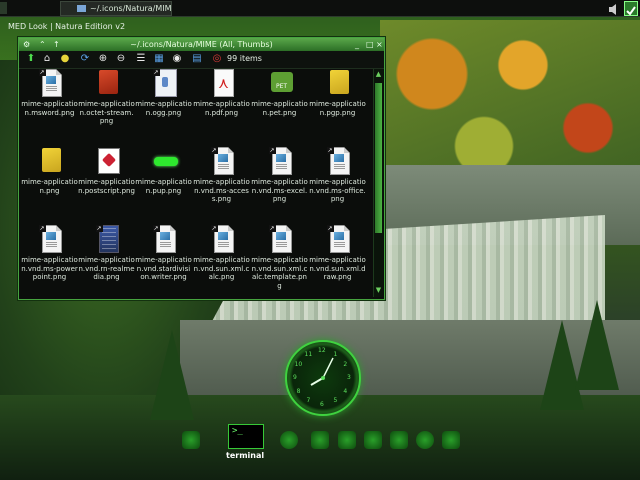  Describe the element at coordinates (49, 171) in the screenshot. I see `file-item: mime-application.png` at that location.